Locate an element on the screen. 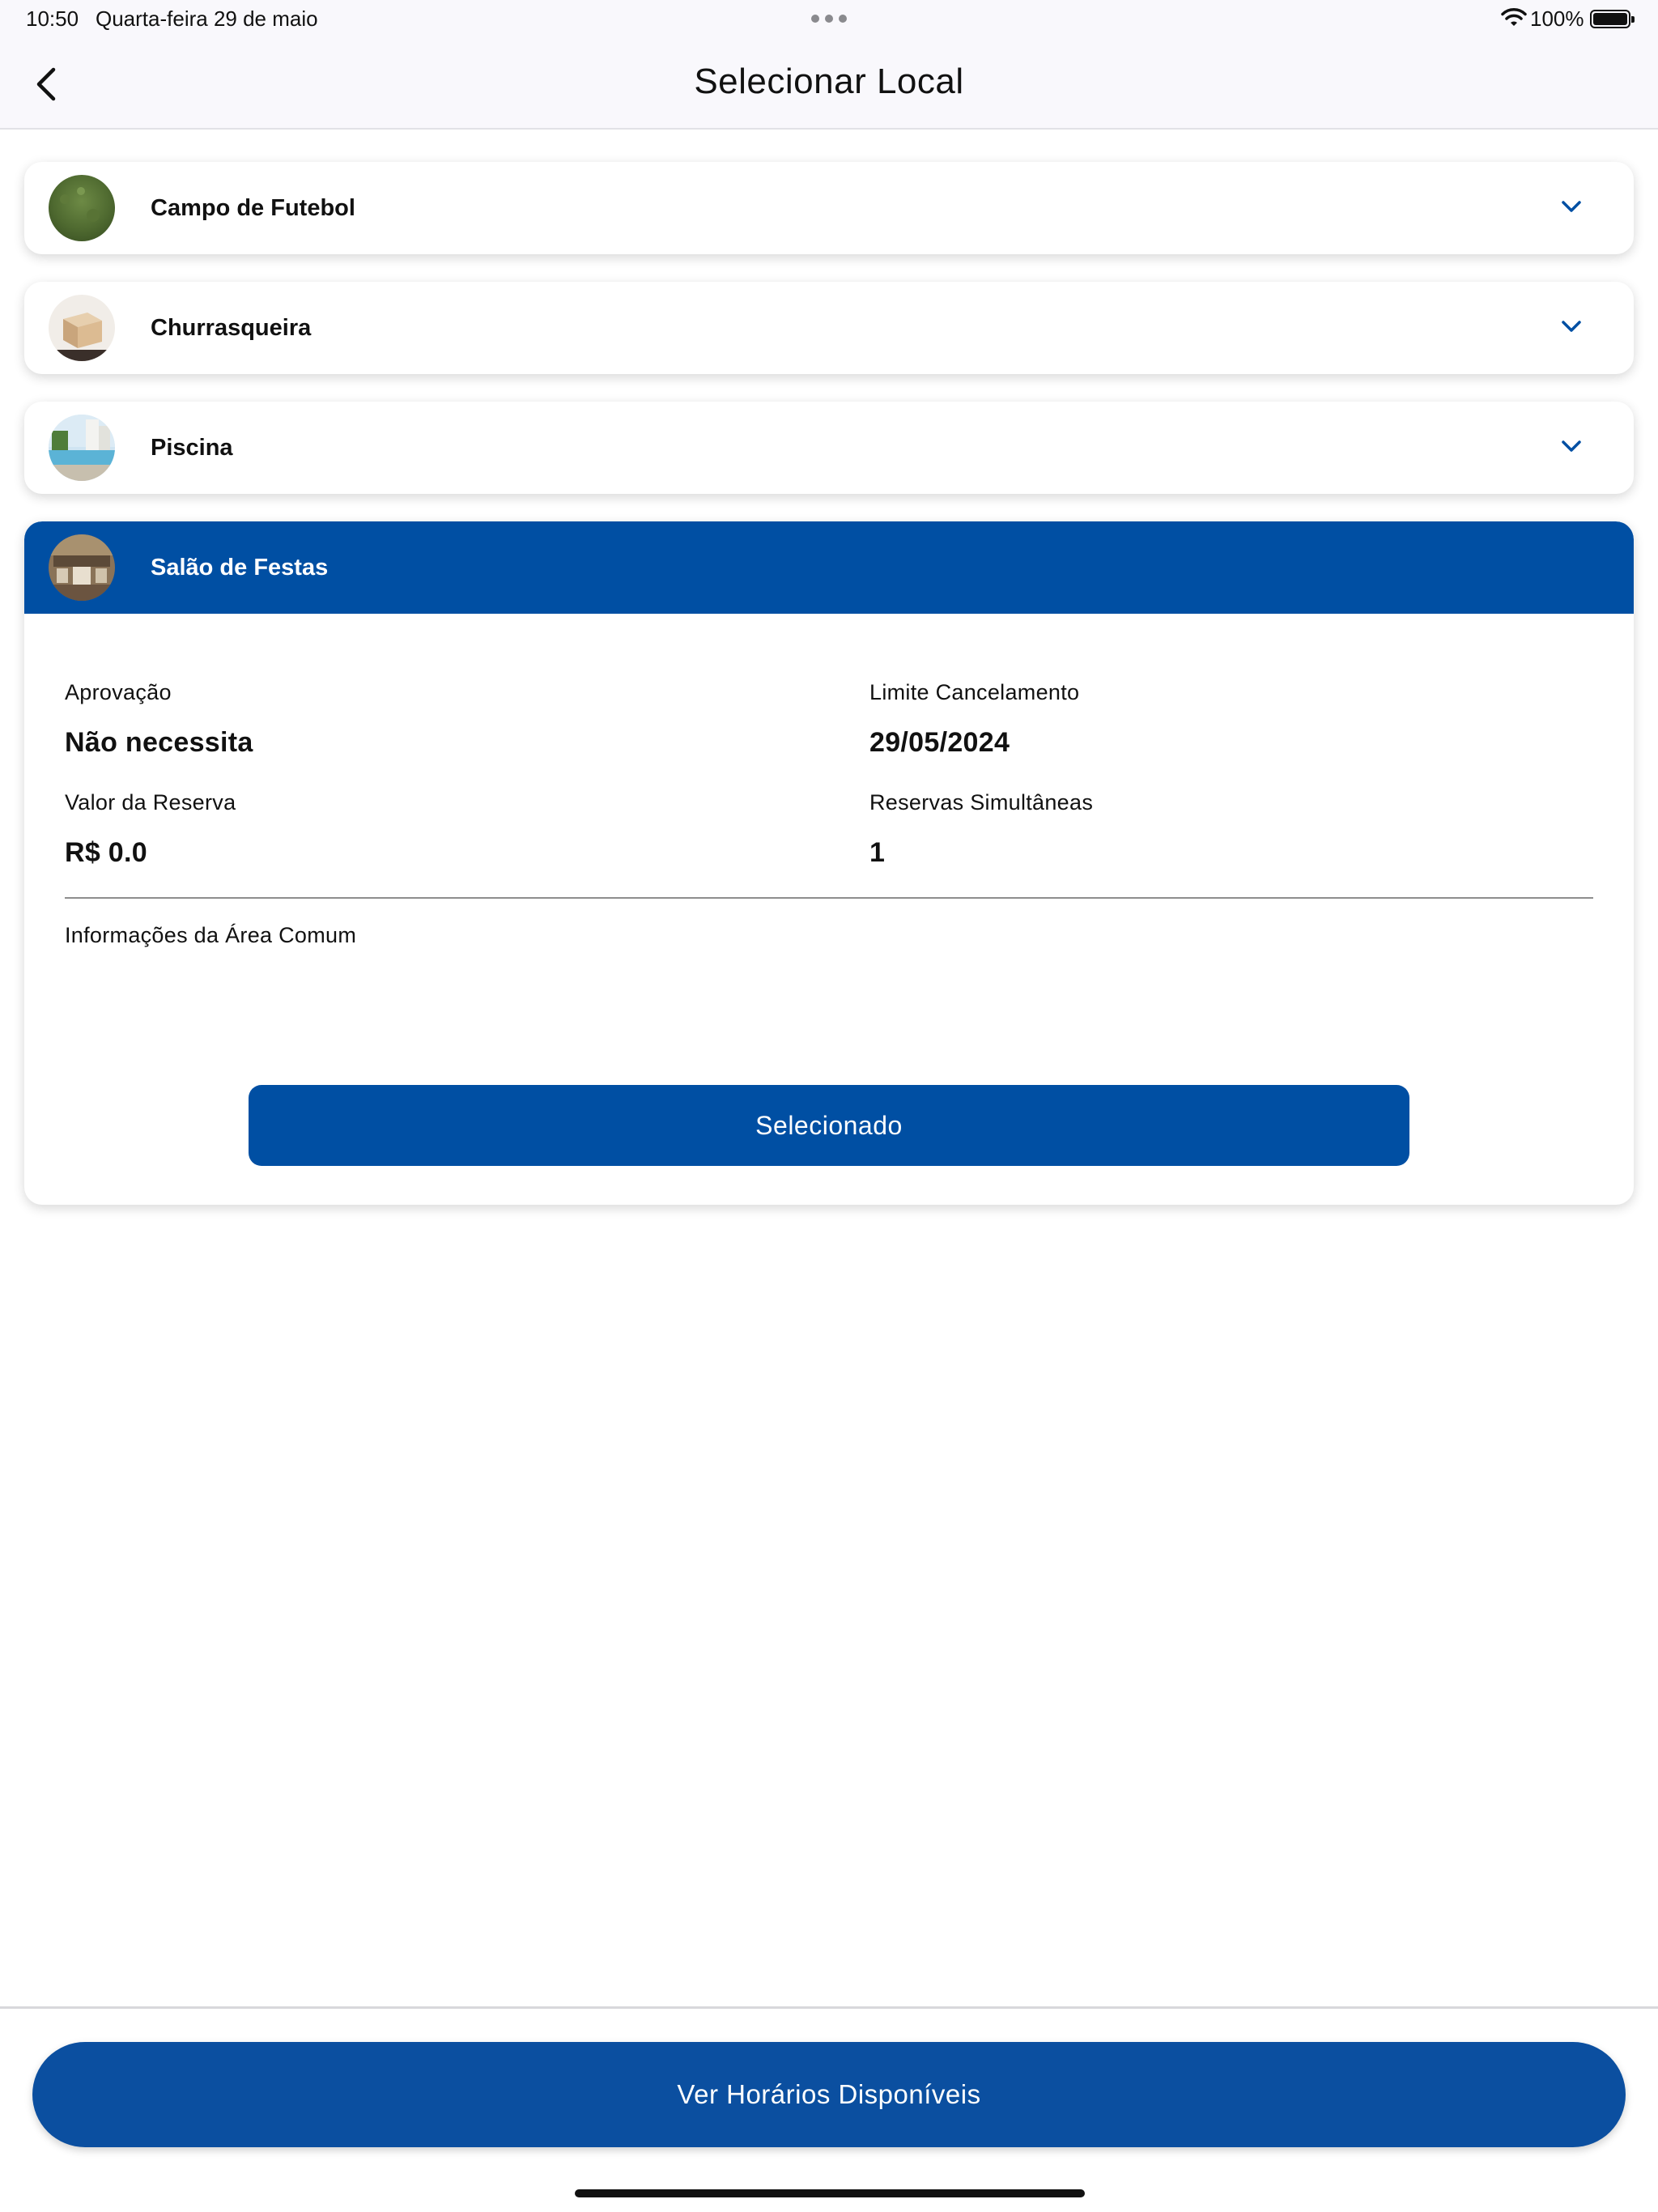  price-value: R$ 0.0 is located at coordinates (106, 852).